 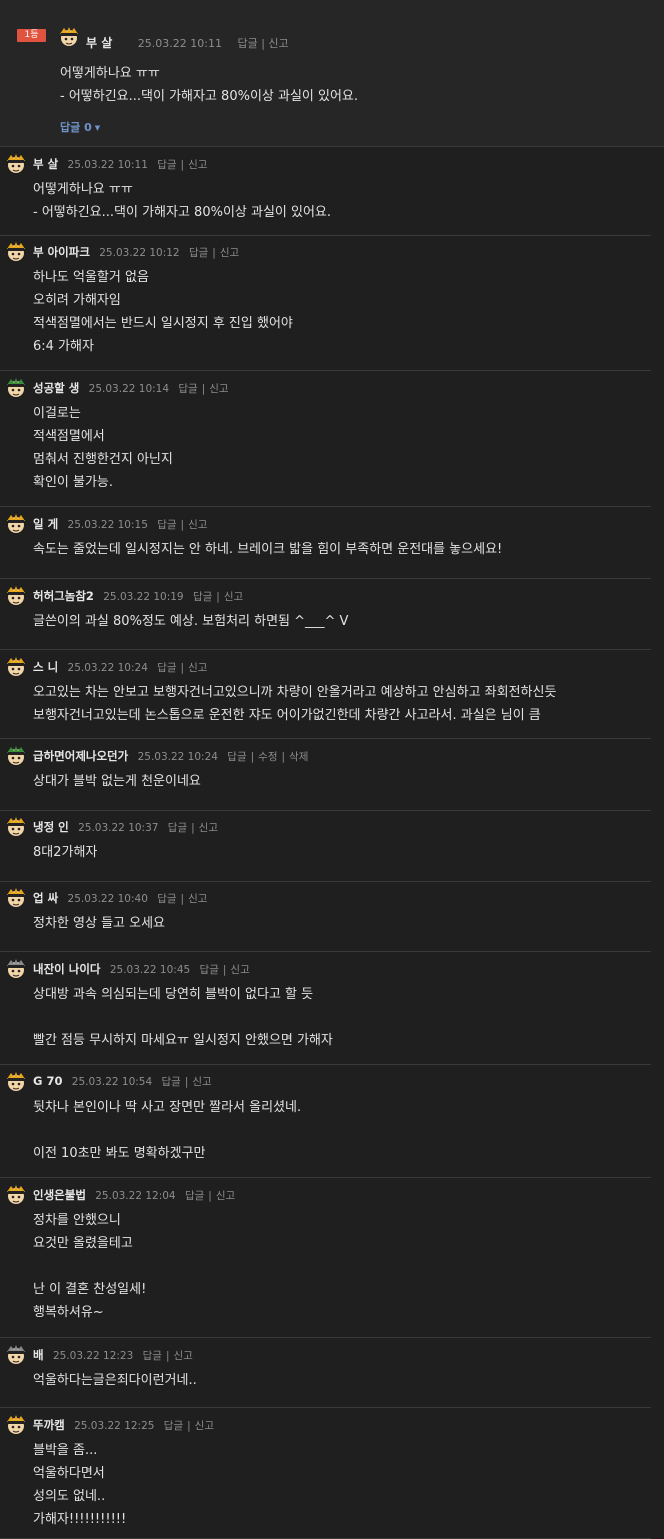 What do you see at coordinates (80, 1485) in the screenshot?
I see `comment-body: 블박을 좀... 억울하다면서 성의도 없네.. 가해자!!!!!!!!!!!` at bounding box center [80, 1485].